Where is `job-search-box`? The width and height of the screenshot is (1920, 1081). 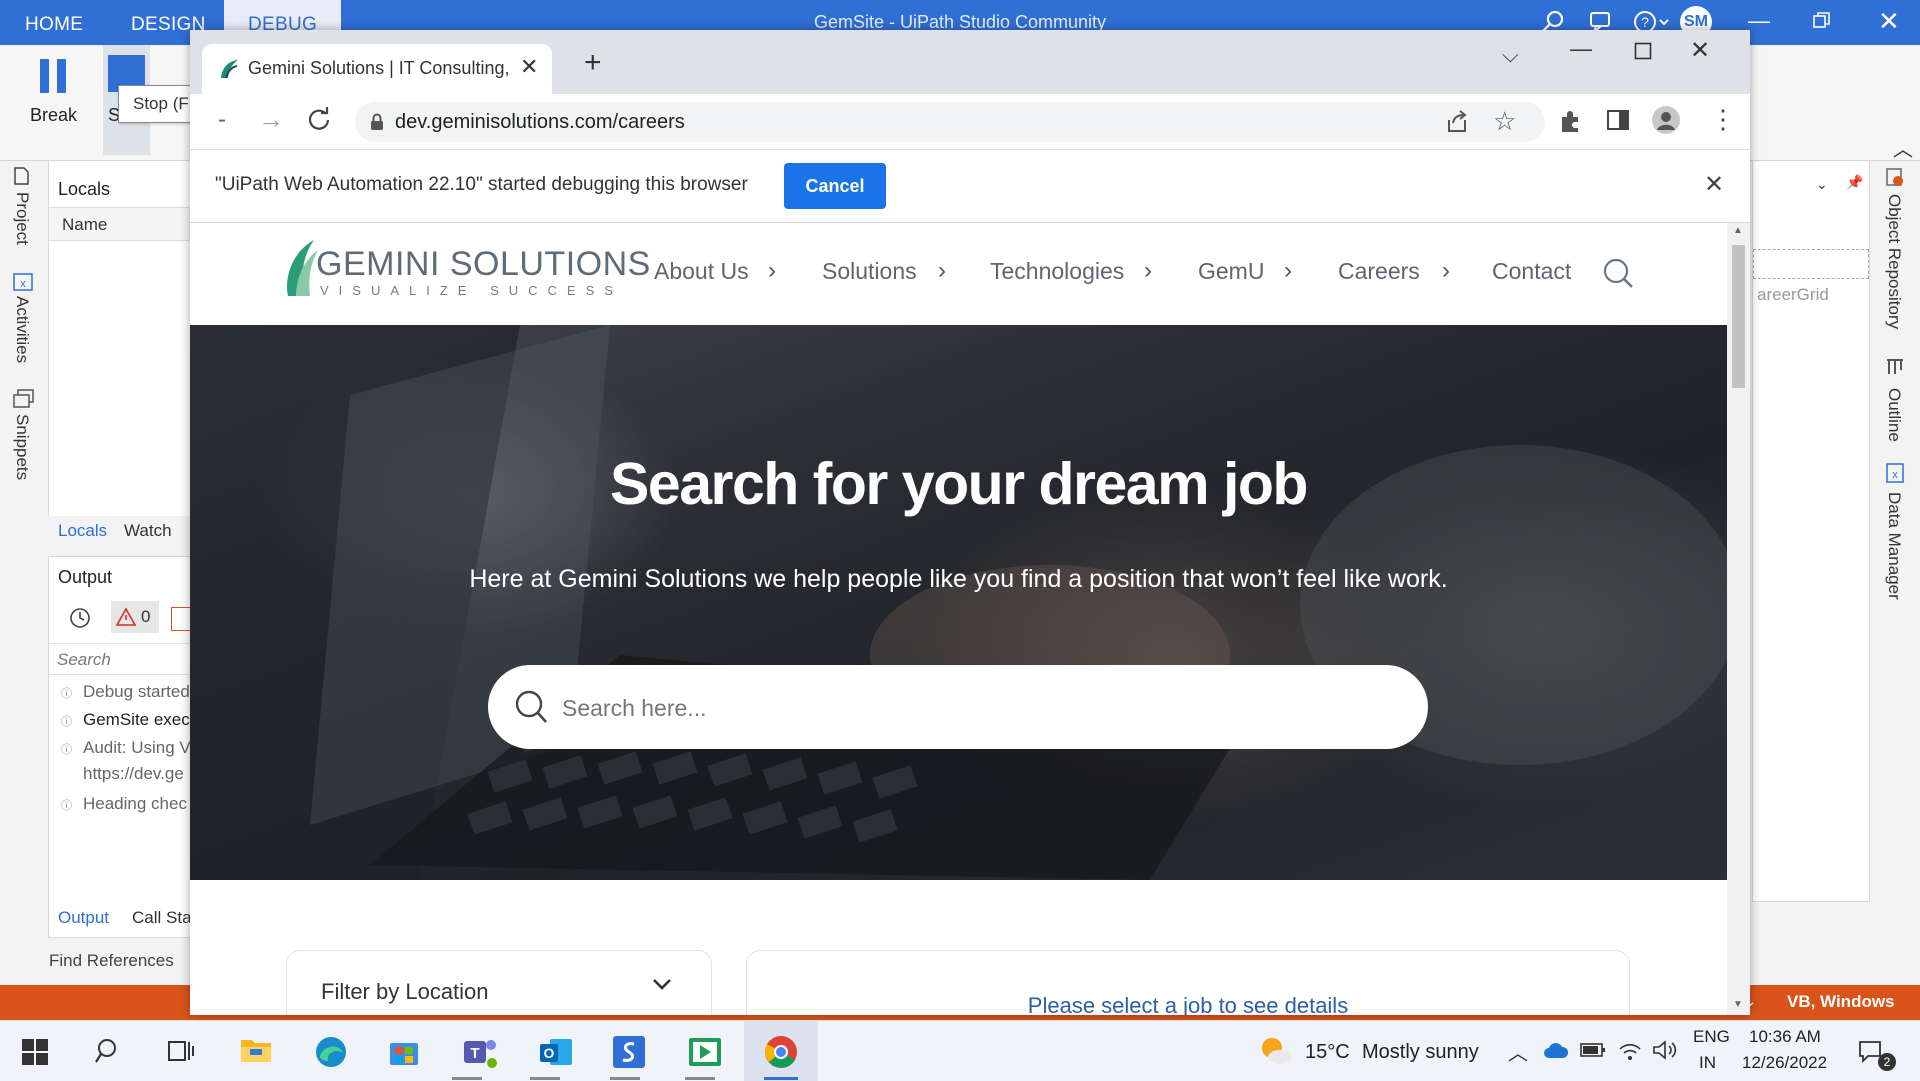 job-search-box is located at coordinates (958, 707).